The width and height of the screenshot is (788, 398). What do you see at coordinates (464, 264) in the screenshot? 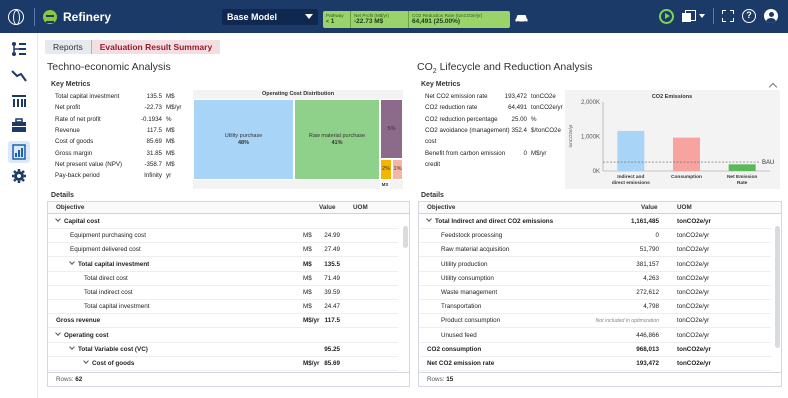
I see `row-objective: Utility production` at bounding box center [464, 264].